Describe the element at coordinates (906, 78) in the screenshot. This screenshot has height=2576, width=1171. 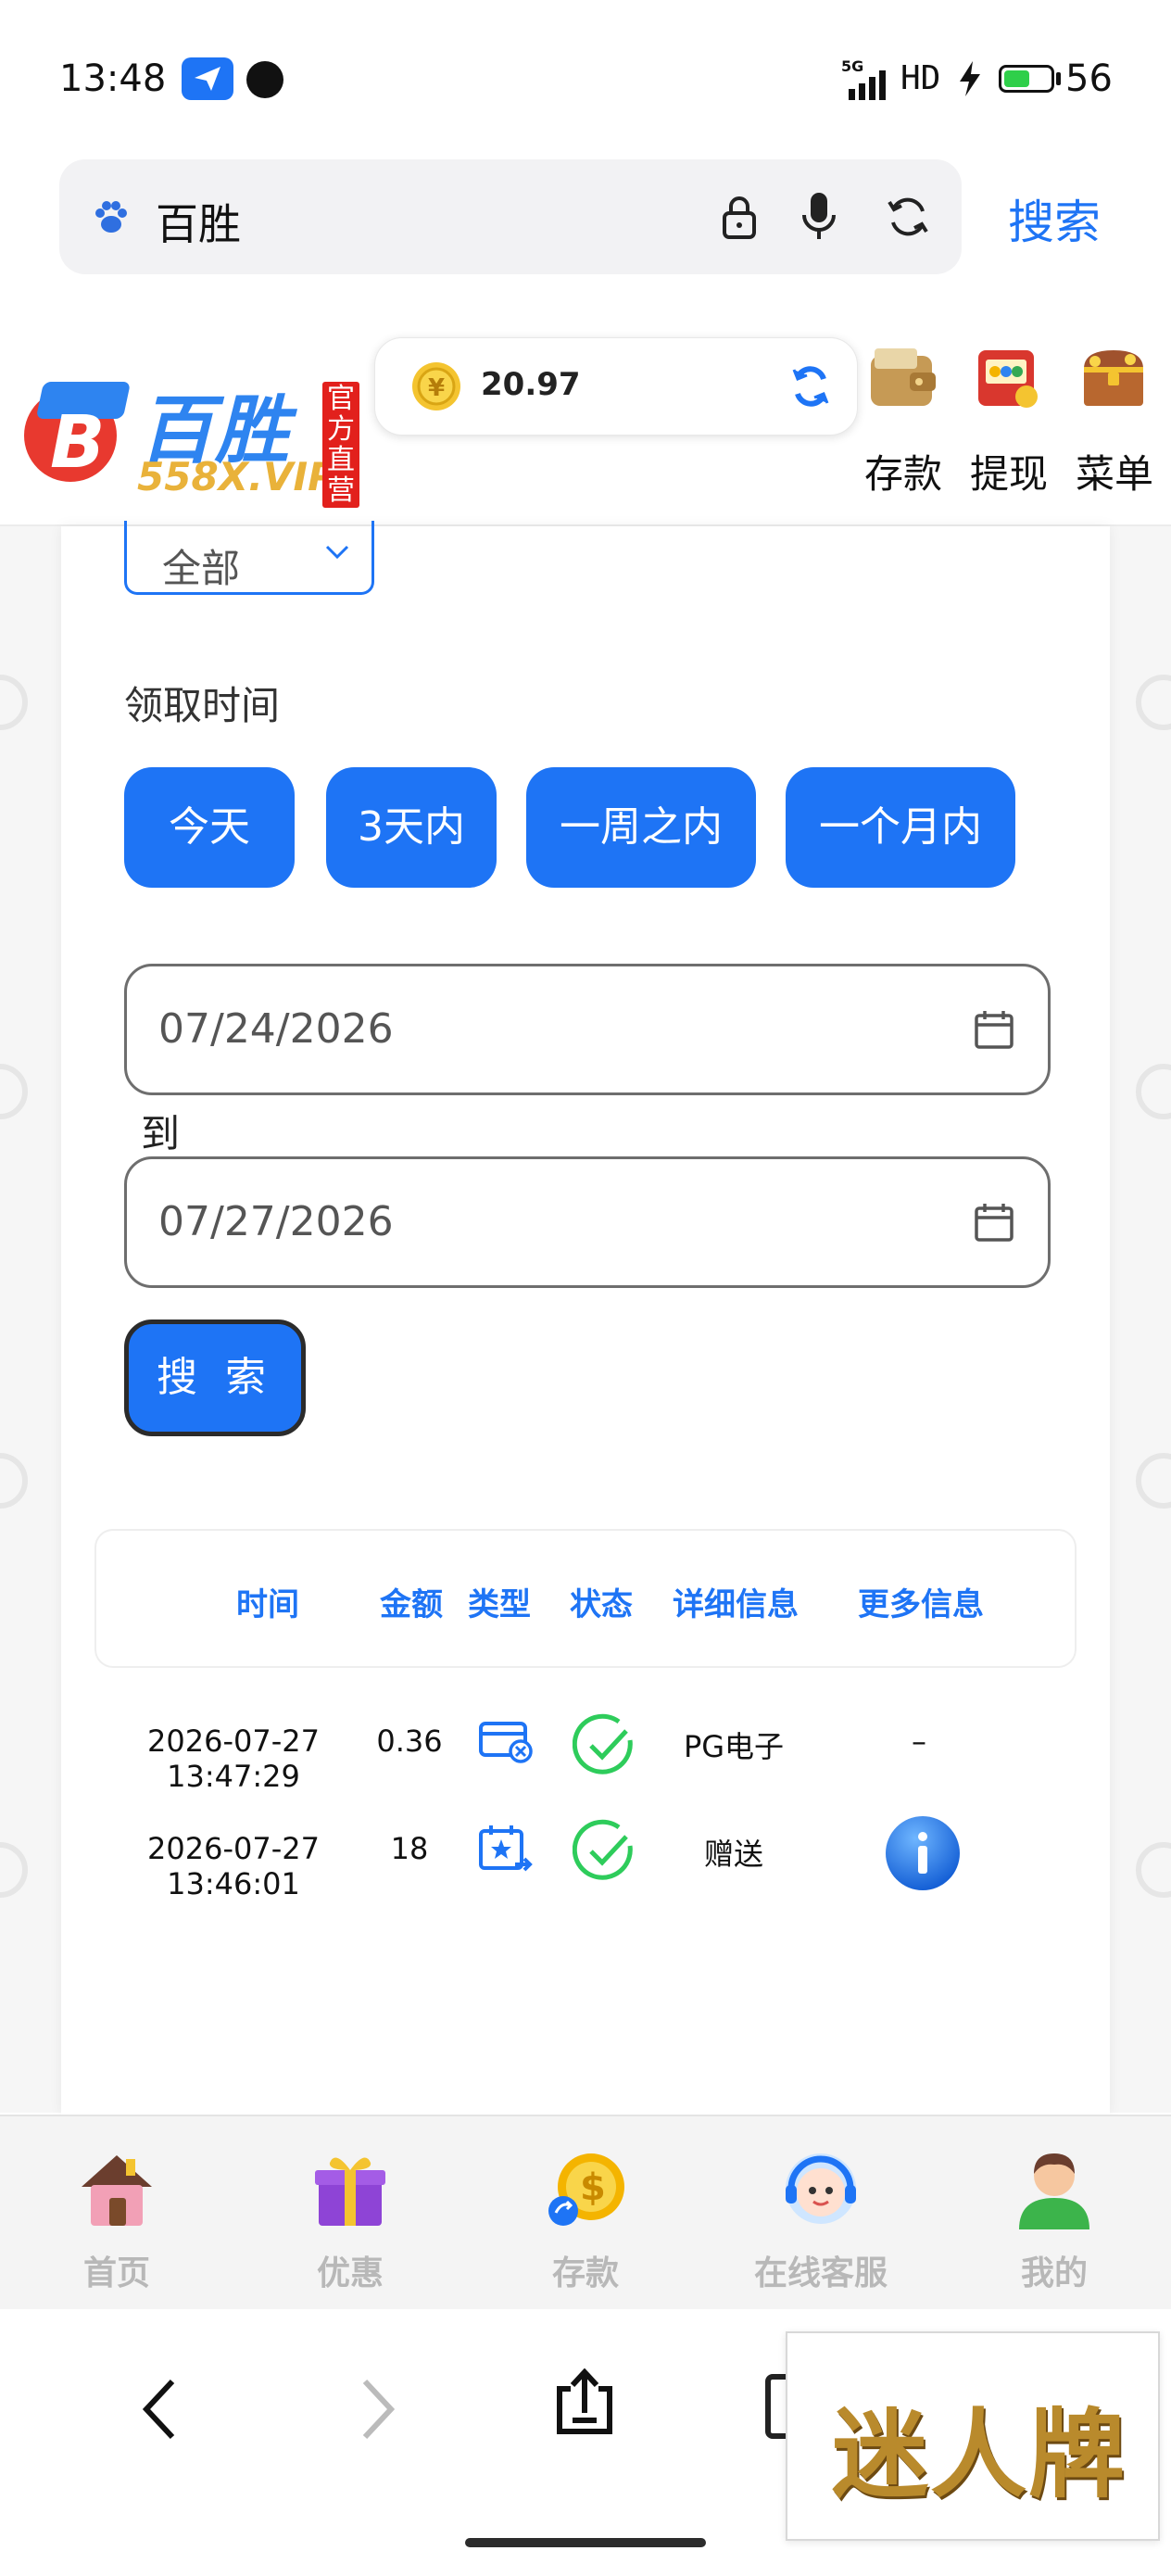
I see `signal-indicator: 5G HD` at that location.